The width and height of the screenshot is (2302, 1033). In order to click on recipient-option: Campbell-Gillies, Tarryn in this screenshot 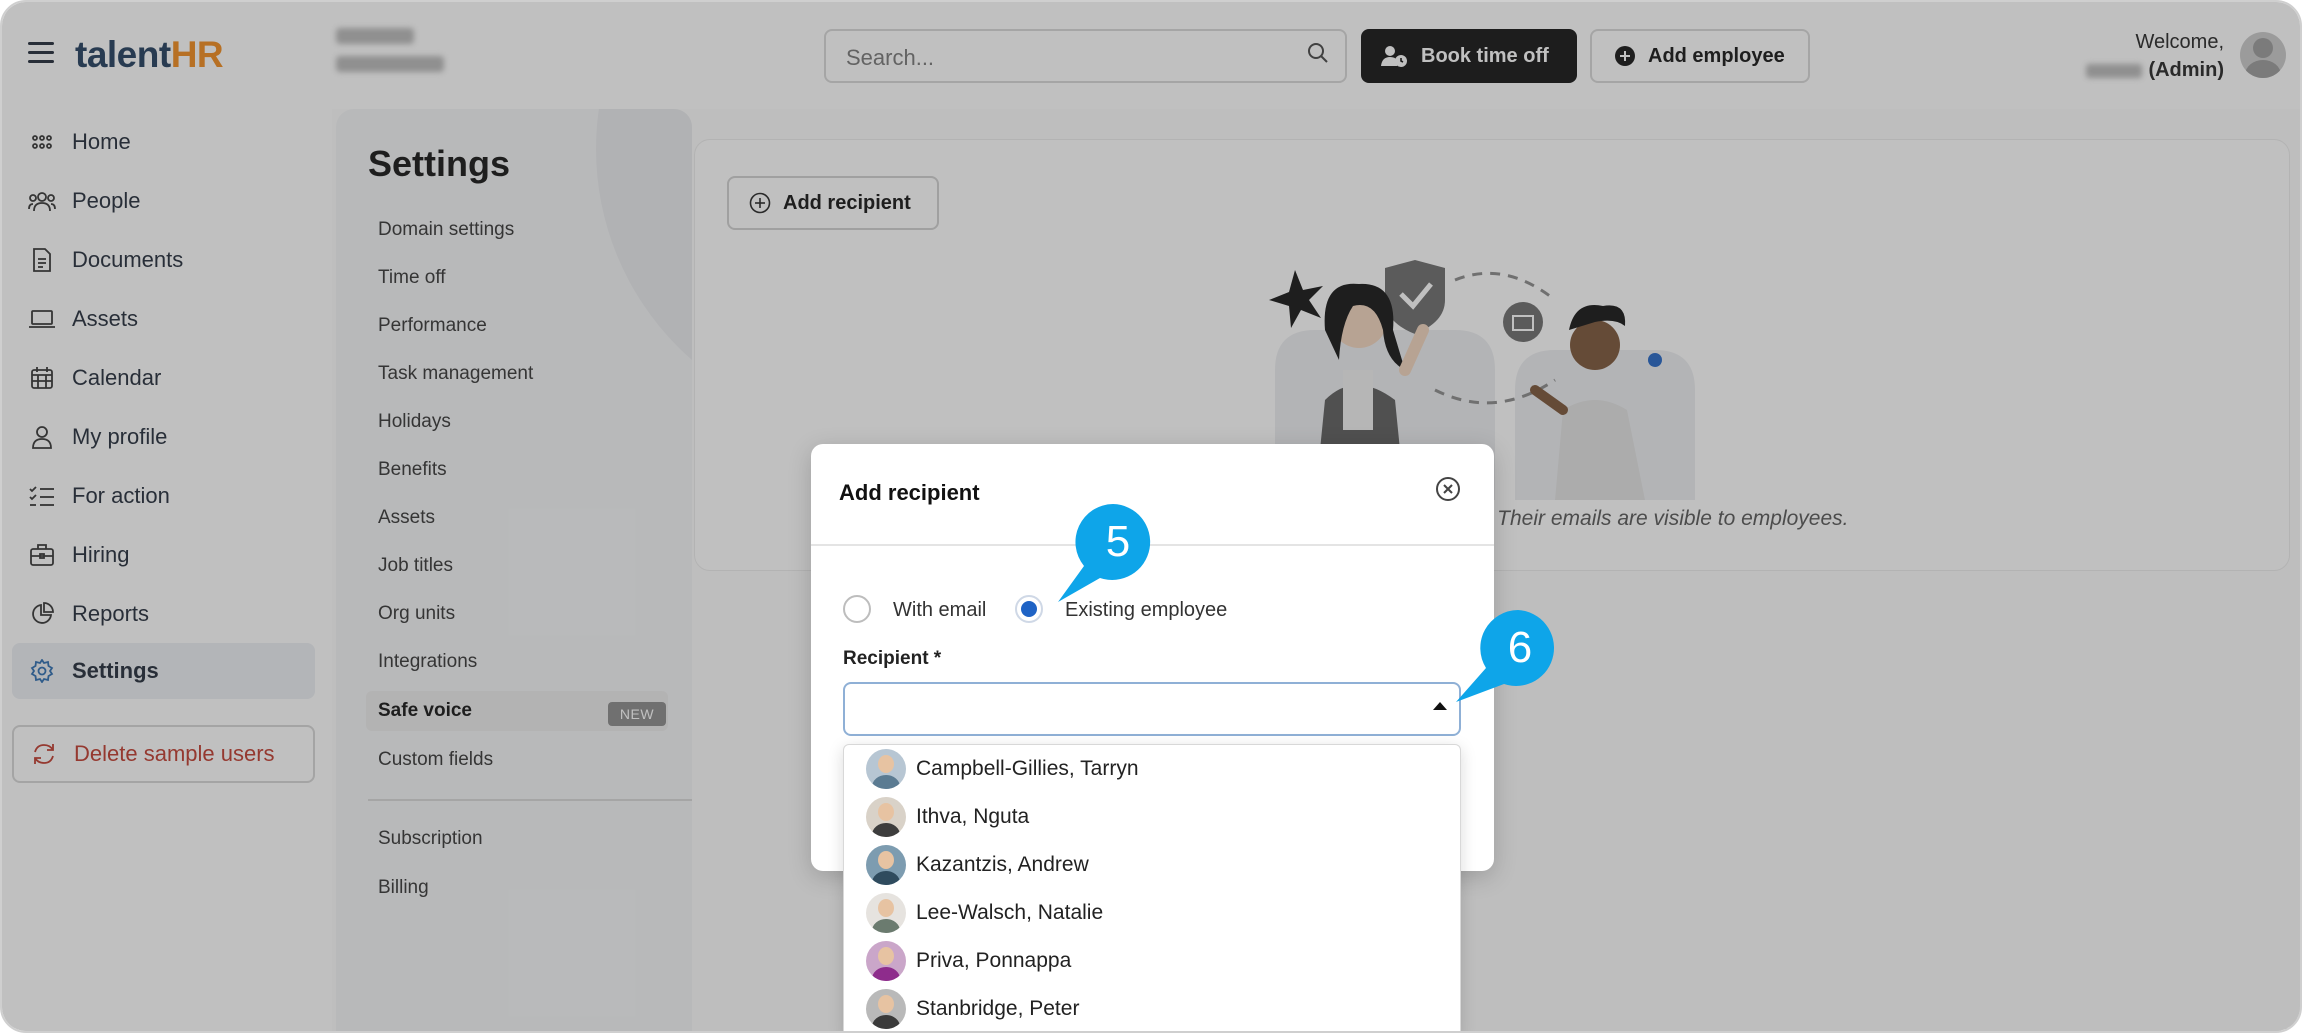, I will do `click(1152, 769)`.